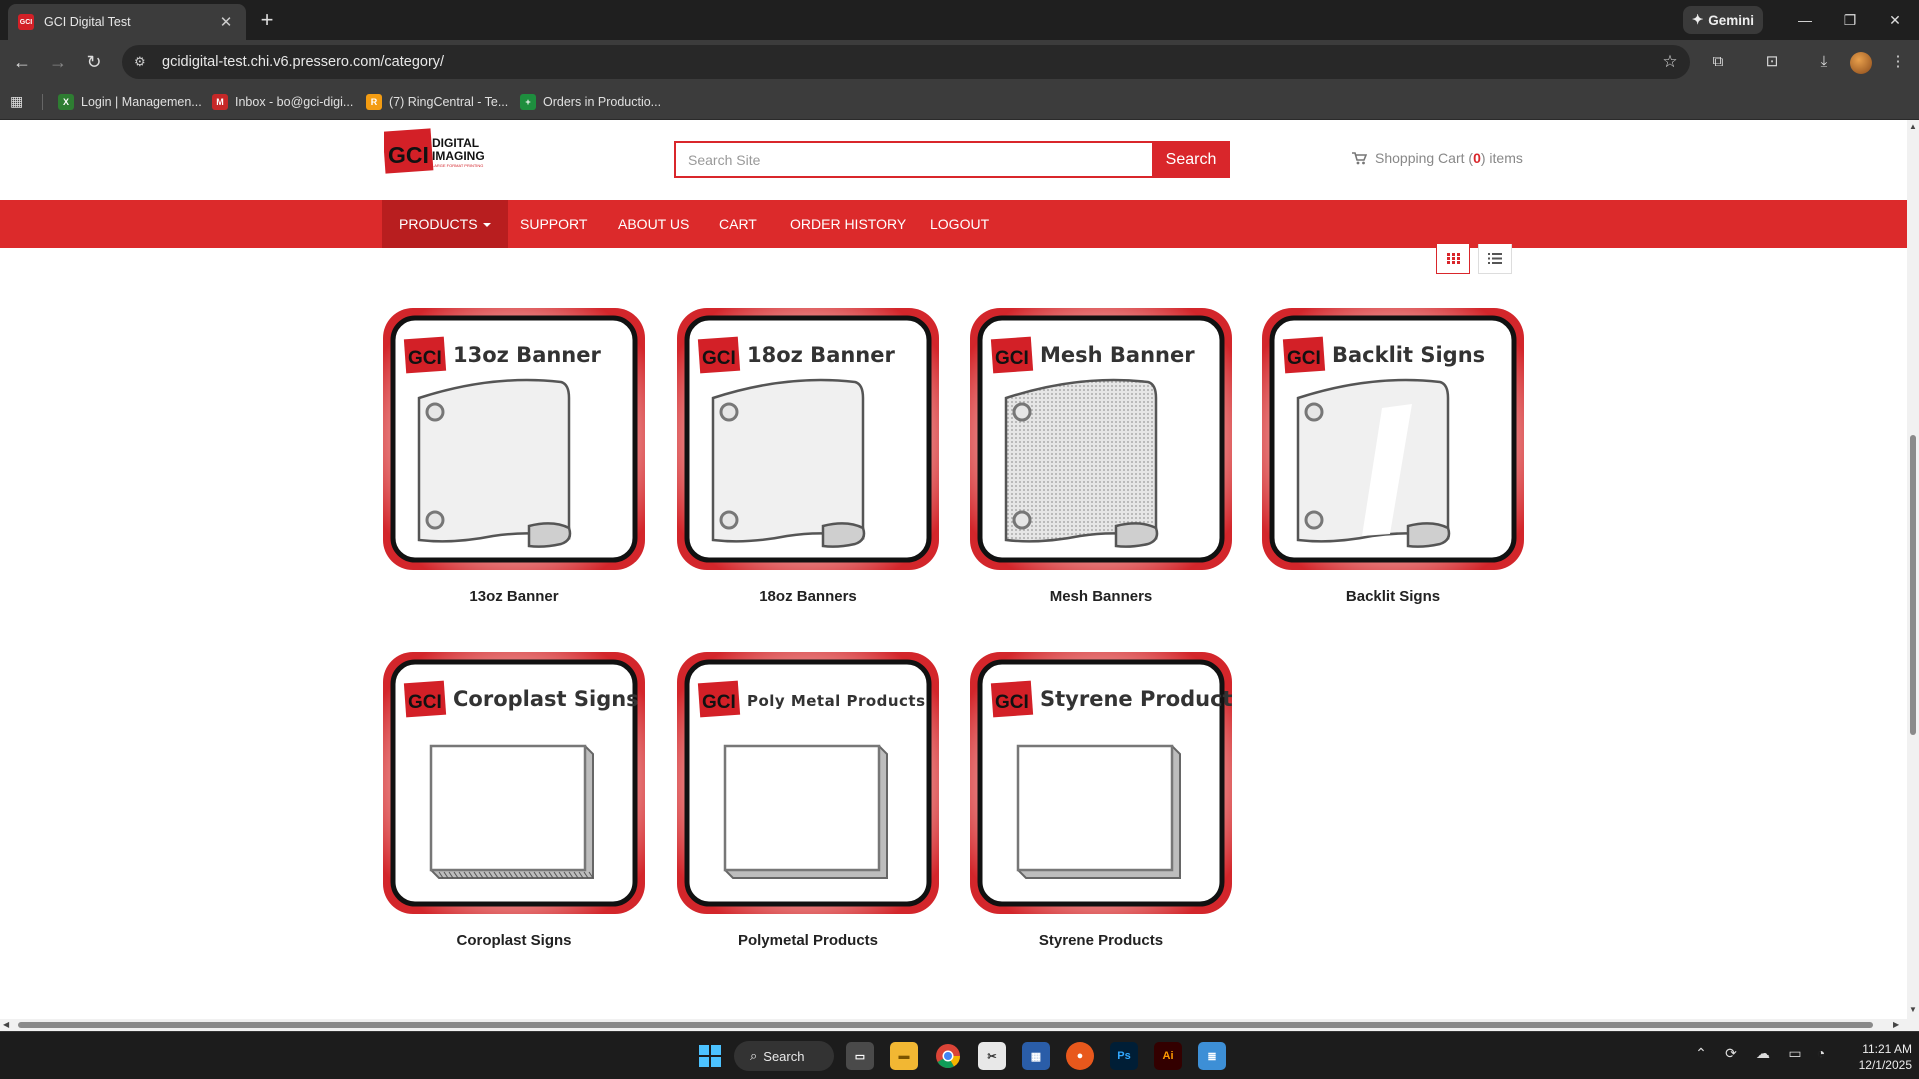  Describe the element at coordinates (1913, 126) in the screenshot. I see `scroll-up-icon: ▲` at that location.